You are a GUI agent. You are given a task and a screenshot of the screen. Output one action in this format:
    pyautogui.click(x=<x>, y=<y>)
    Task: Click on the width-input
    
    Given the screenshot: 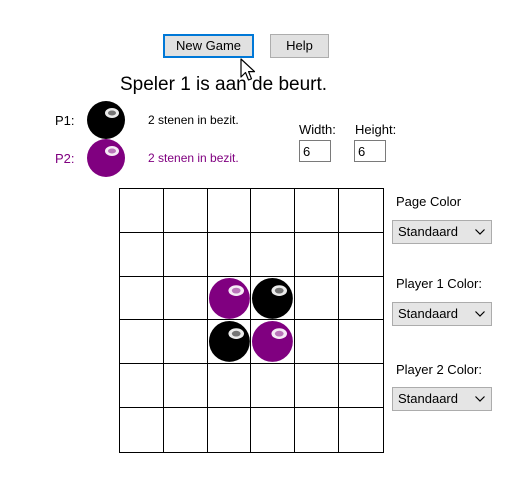 What is the action you would take?
    pyautogui.click(x=315, y=151)
    